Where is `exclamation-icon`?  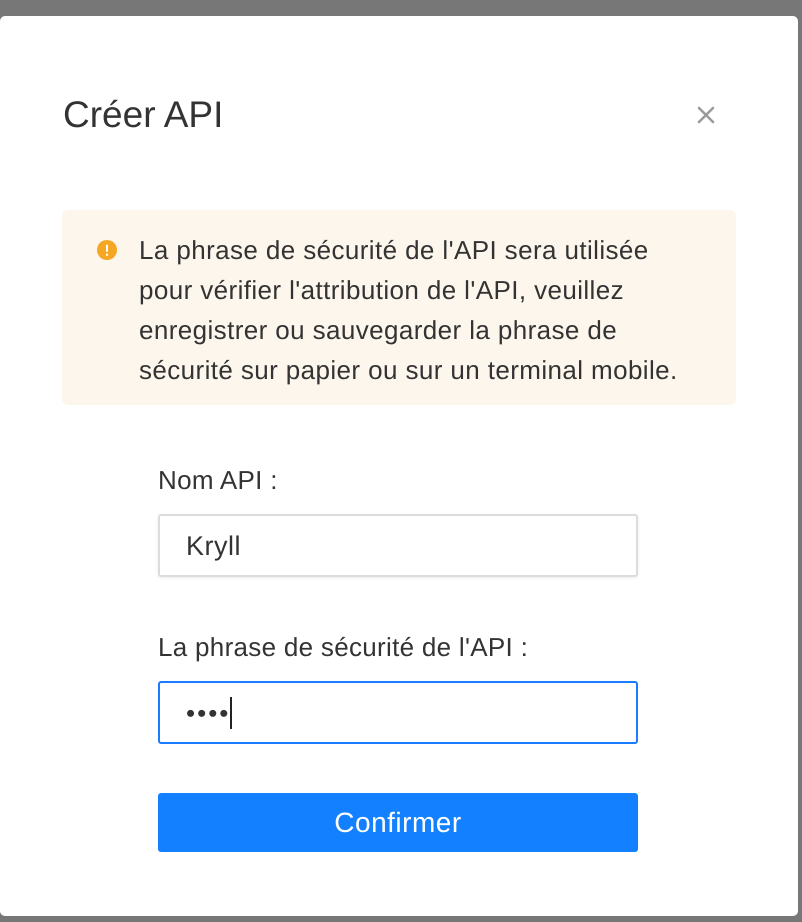 exclamation-icon is located at coordinates (107, 250).